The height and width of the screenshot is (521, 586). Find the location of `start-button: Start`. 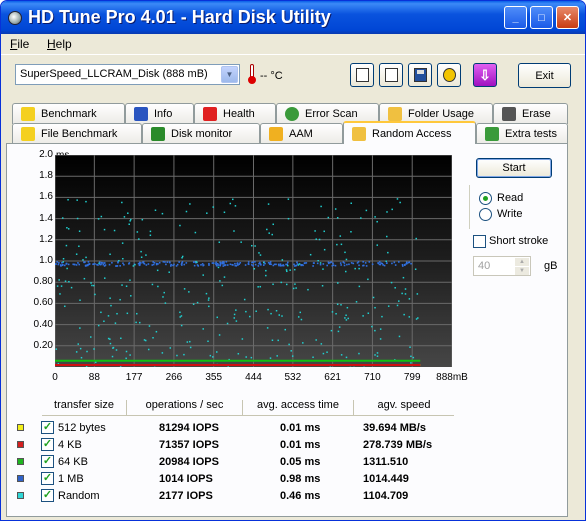

start-button: Start is located at coordinates (514, 168).